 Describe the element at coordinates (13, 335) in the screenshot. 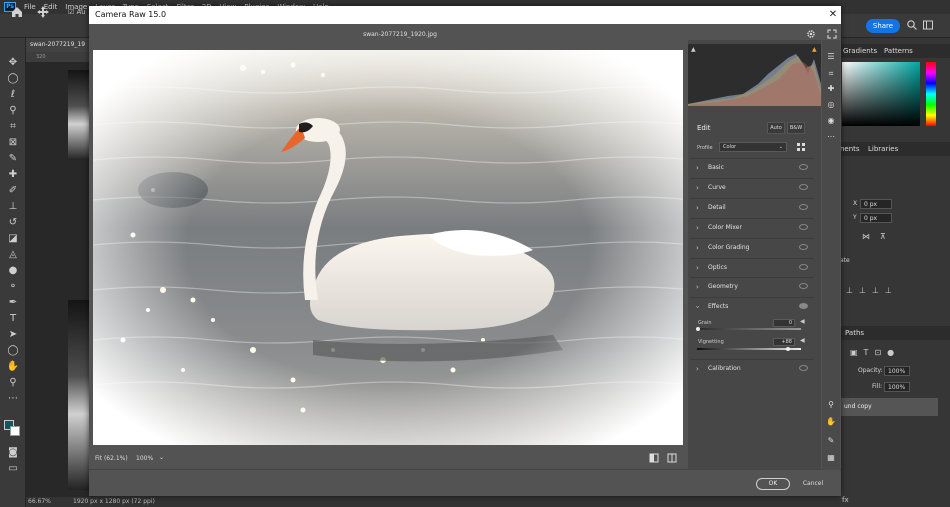

I see `path-select-icon: ➤` at that location.